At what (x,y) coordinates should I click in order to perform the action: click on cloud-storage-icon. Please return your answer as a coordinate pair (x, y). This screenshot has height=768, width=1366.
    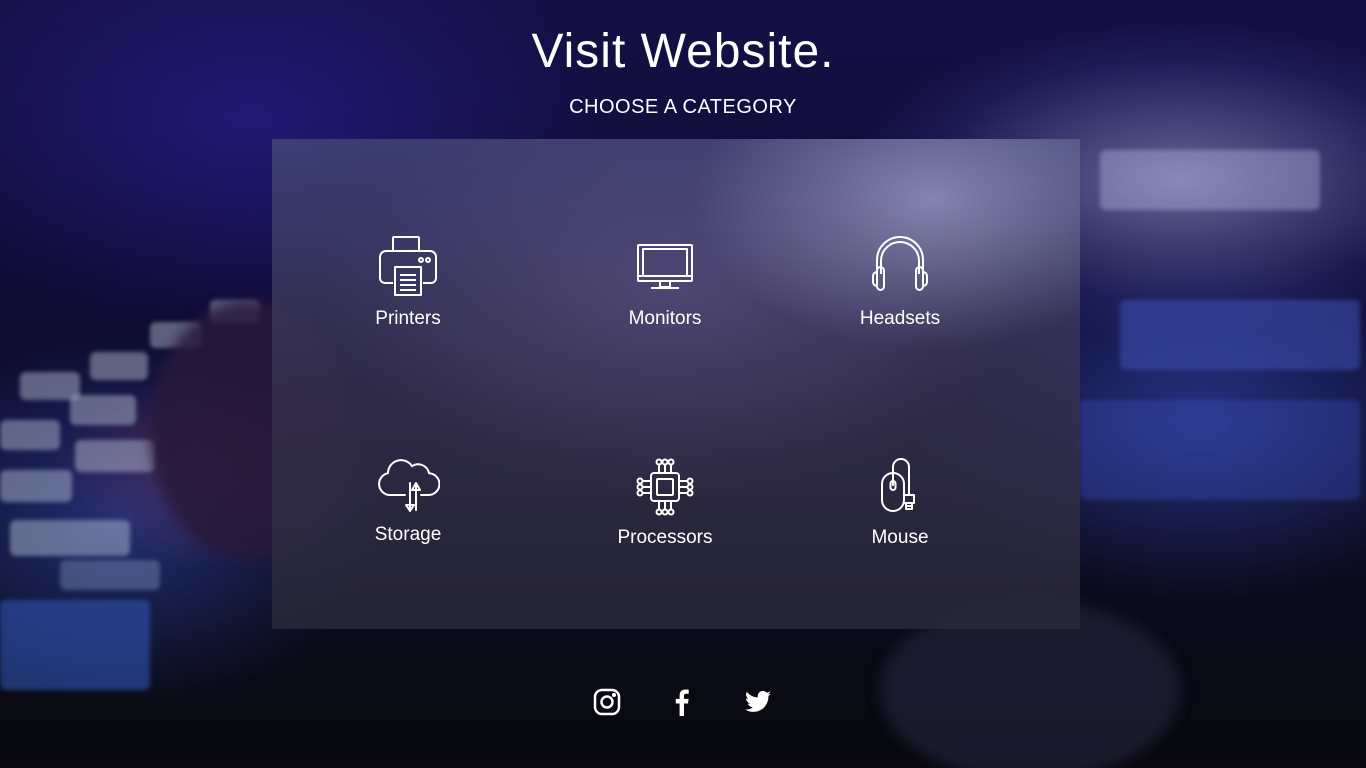
    Looking at the image, I should click on (409, 485).